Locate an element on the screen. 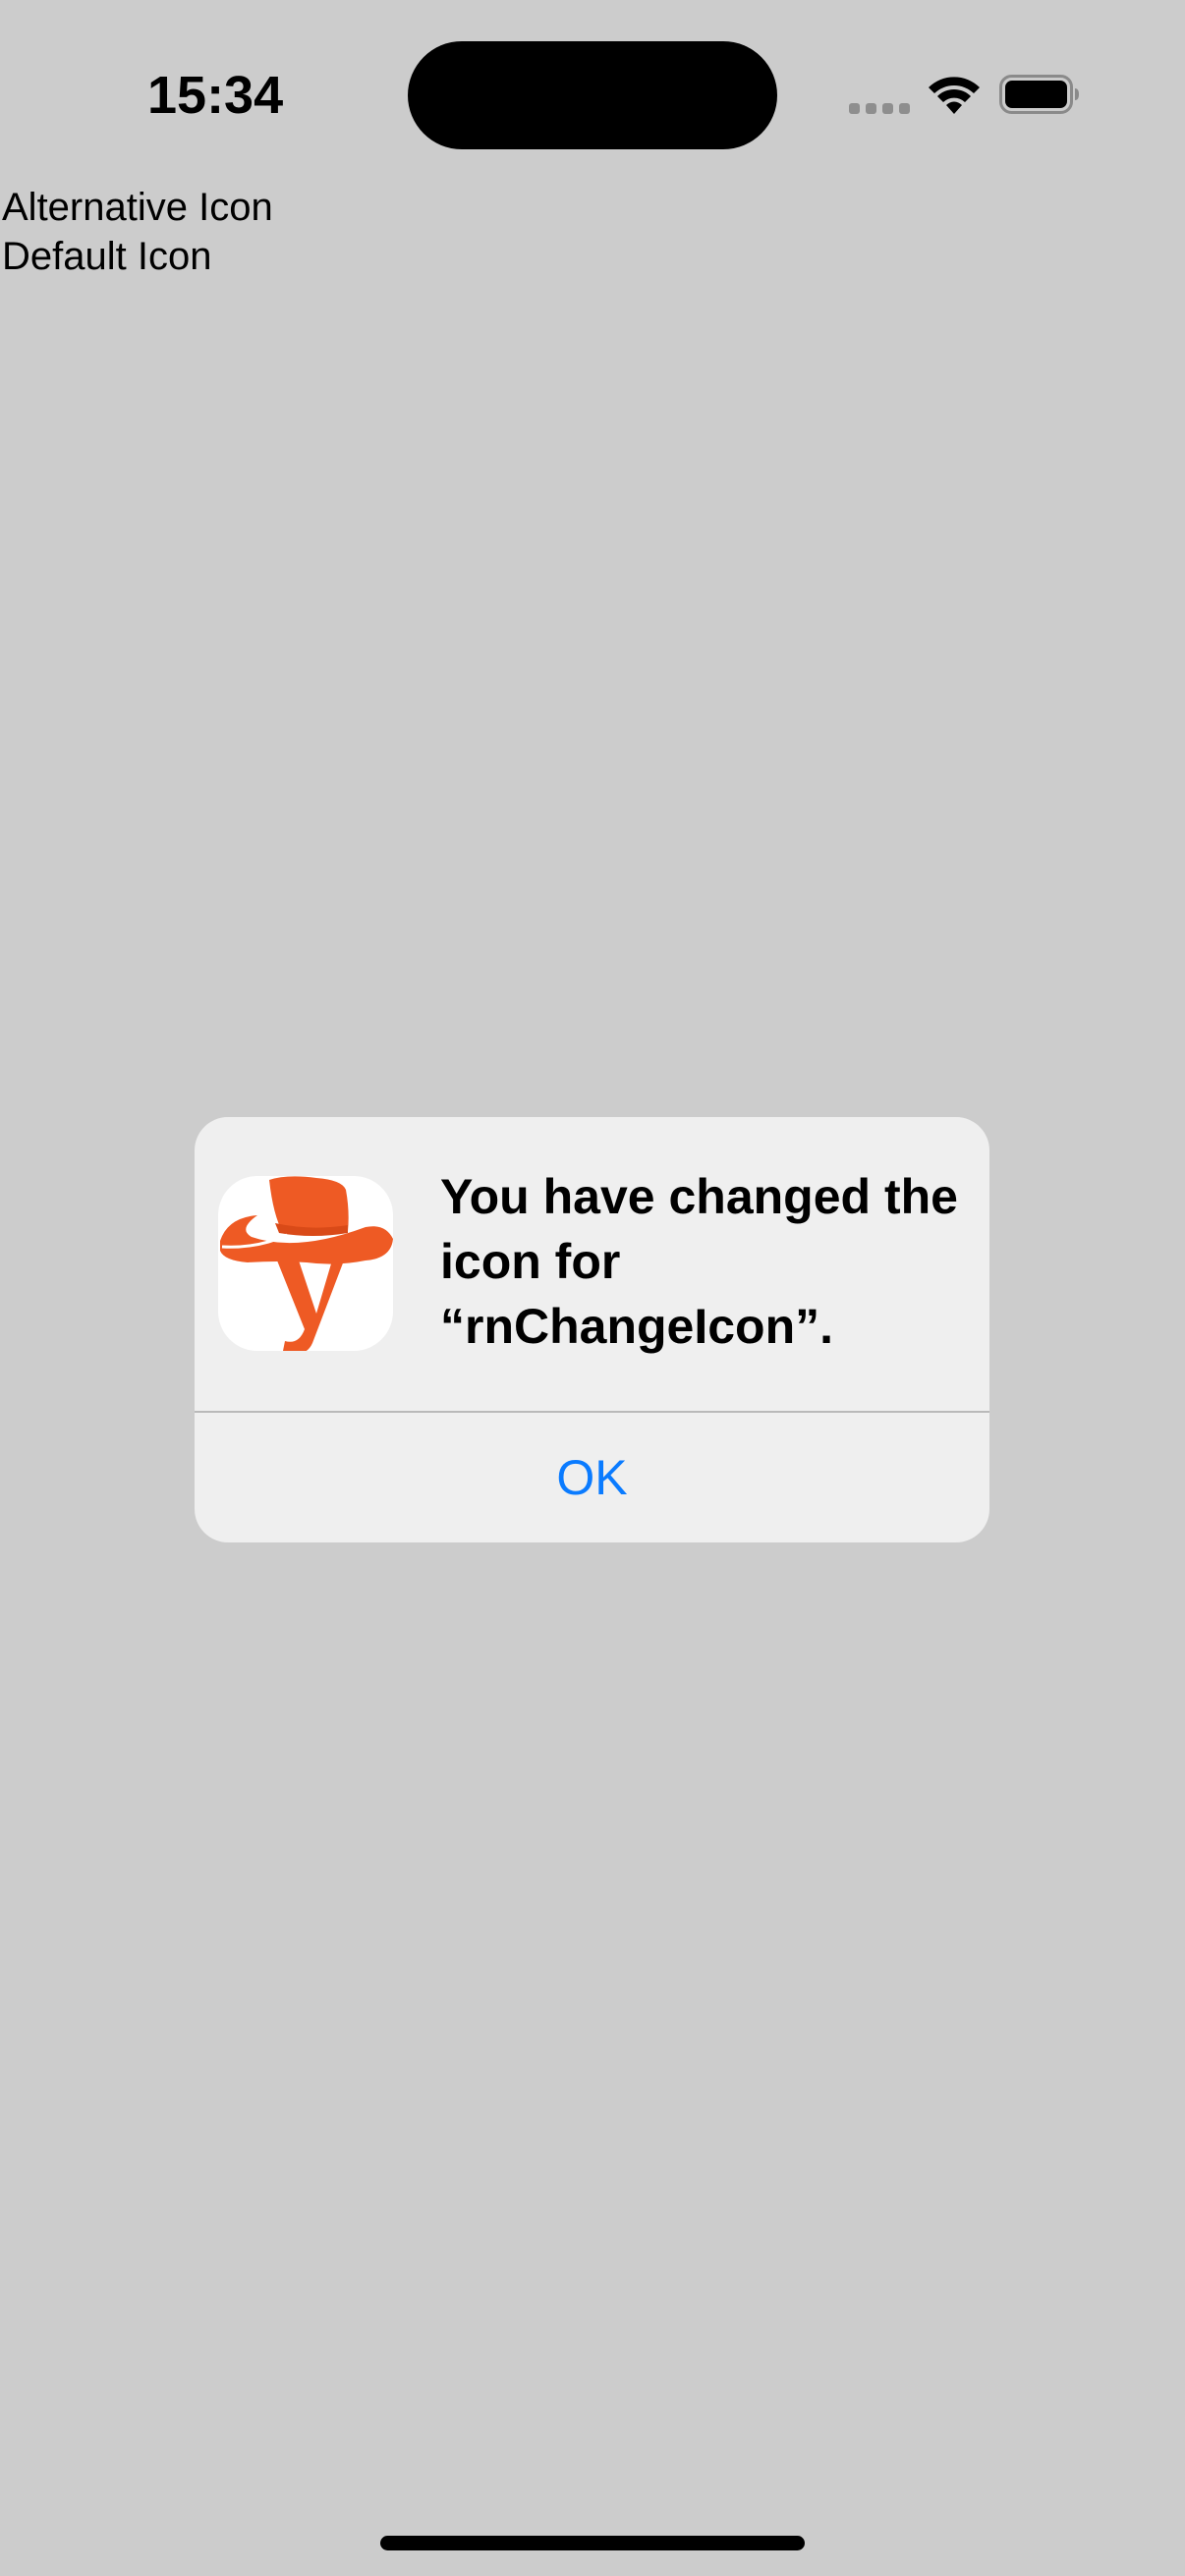 This screenshot has width=1185, height=2576. home-indicator is located at coordinates (592, 2543).